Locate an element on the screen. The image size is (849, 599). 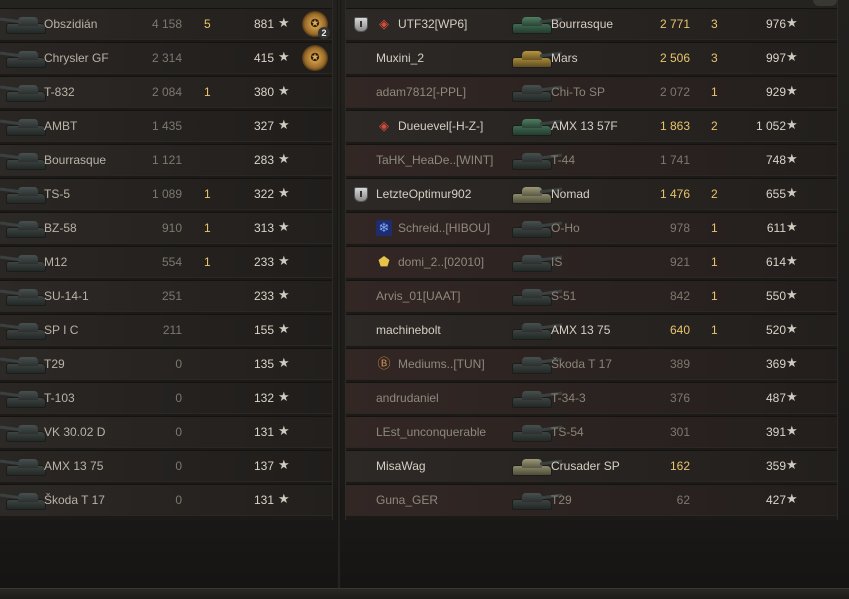
xp-value: 283 is located at coordinates (263, 160).